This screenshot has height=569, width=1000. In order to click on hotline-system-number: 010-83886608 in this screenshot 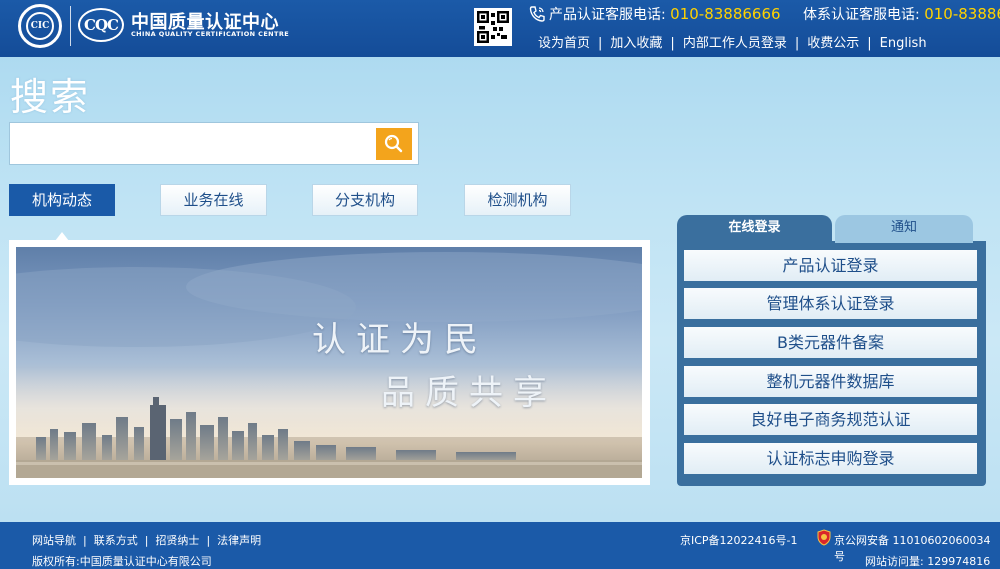, I will do `click(962, 14)`.